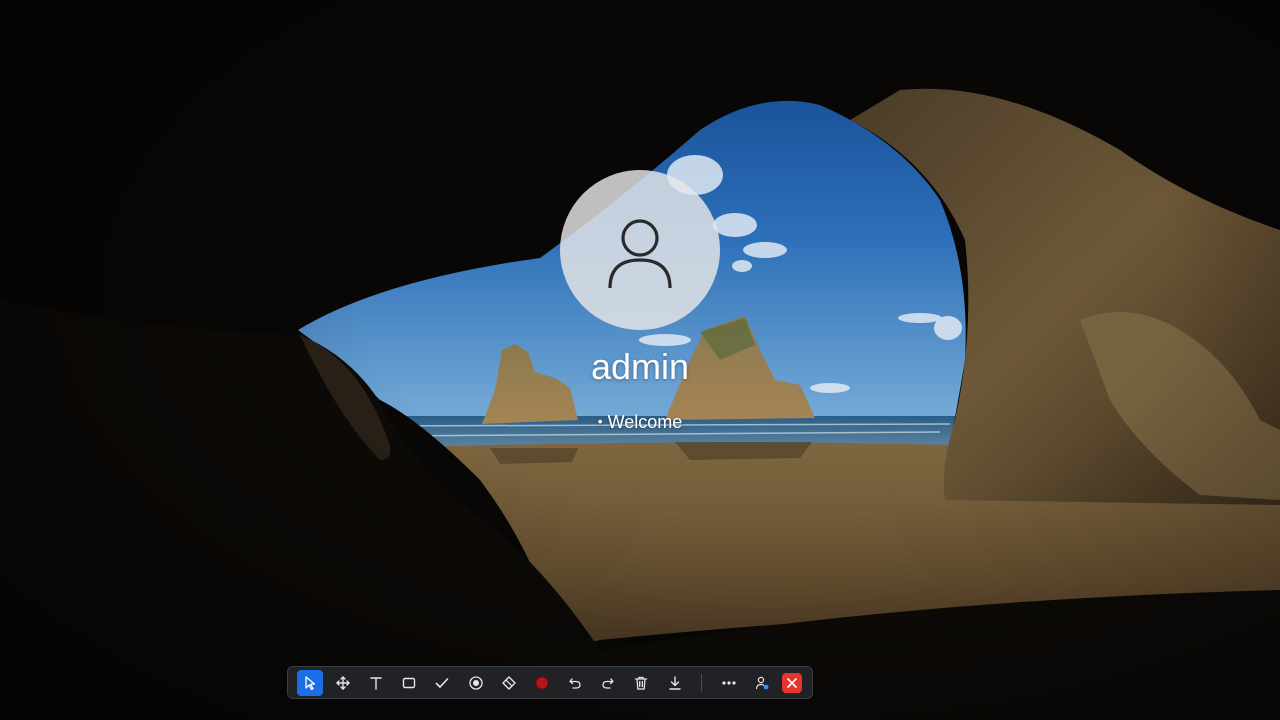  I want to click on redo-icon, so click(608, 683).